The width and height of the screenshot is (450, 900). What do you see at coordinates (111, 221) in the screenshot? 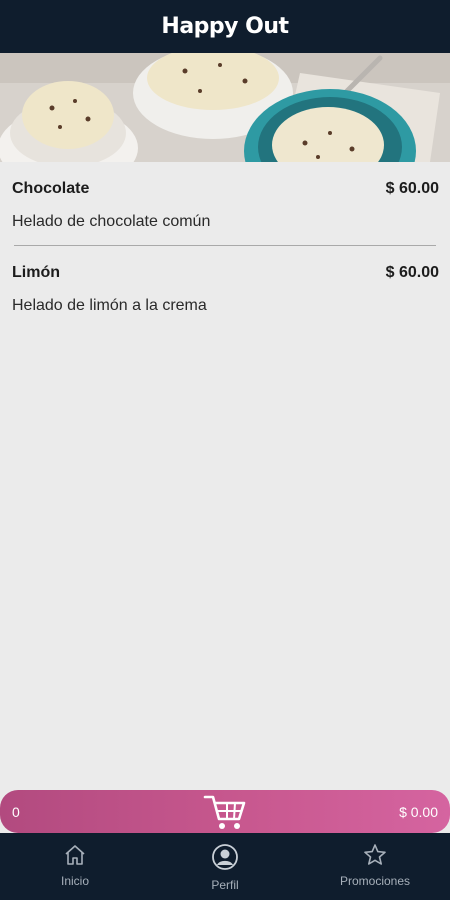
I see `product-description: Helado de chocolate común` at bounding box center [111, 221].